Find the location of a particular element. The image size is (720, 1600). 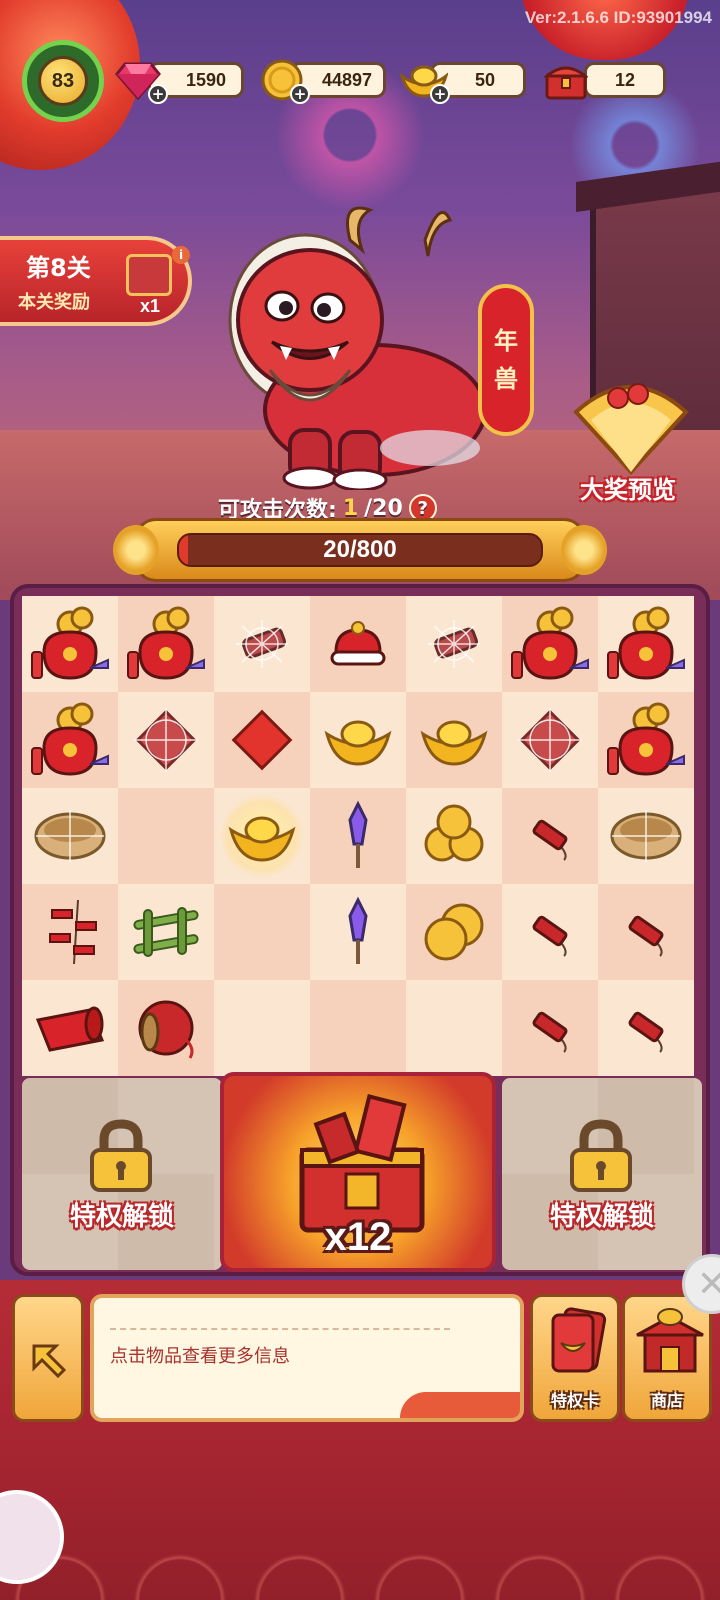

reward-count: x1 is located at coordinates (150, 306).